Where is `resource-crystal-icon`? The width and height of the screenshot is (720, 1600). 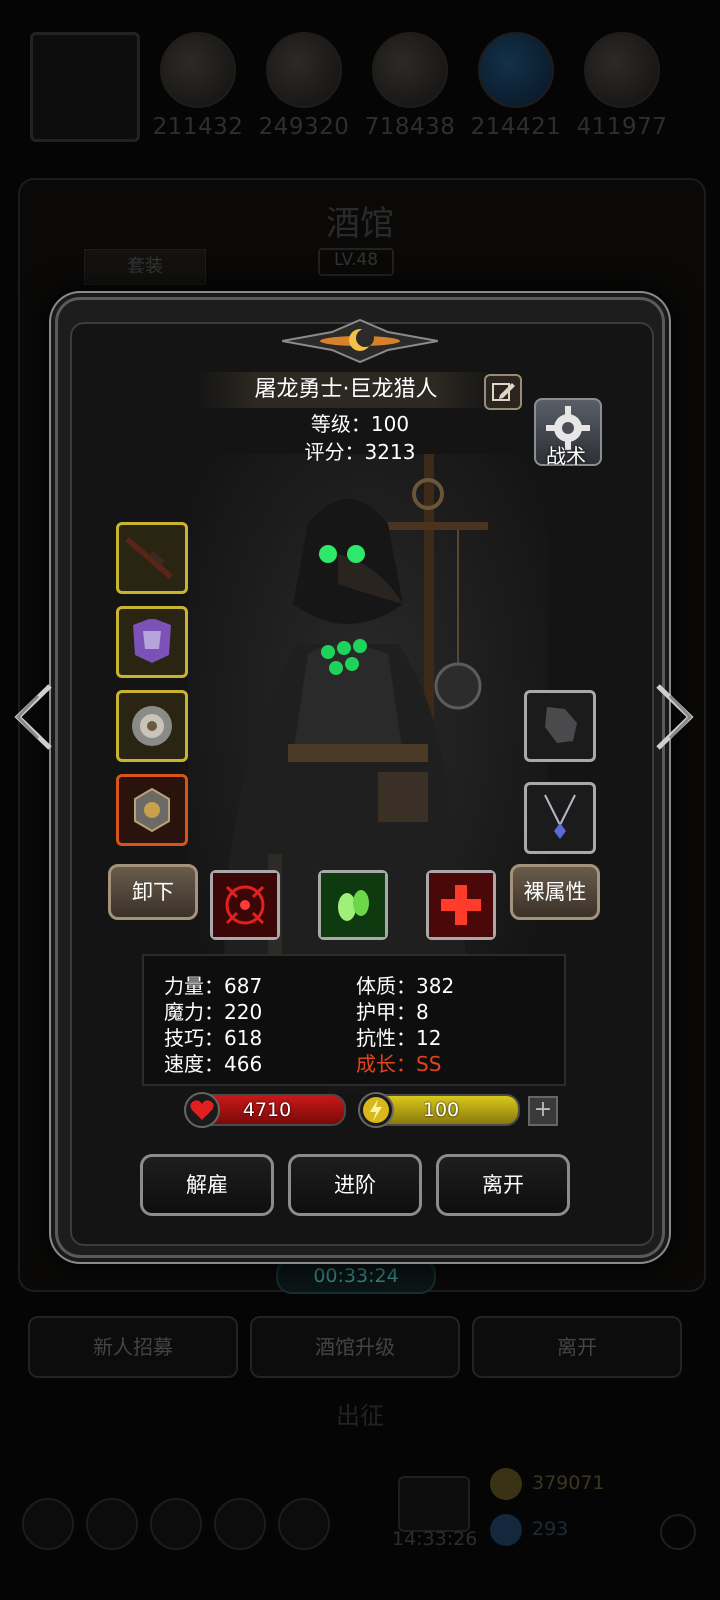
resource-crystal-icon is located at coordinates (516, 70).